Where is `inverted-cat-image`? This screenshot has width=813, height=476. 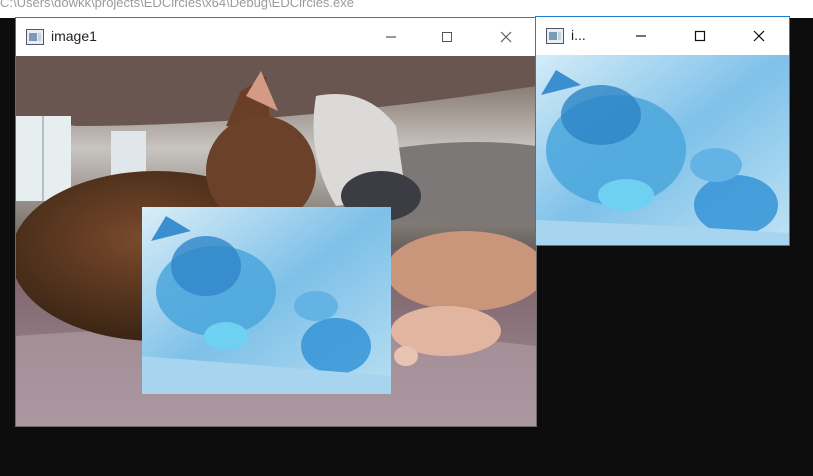 inverted-cat-image is located at coordinates (662, 150).